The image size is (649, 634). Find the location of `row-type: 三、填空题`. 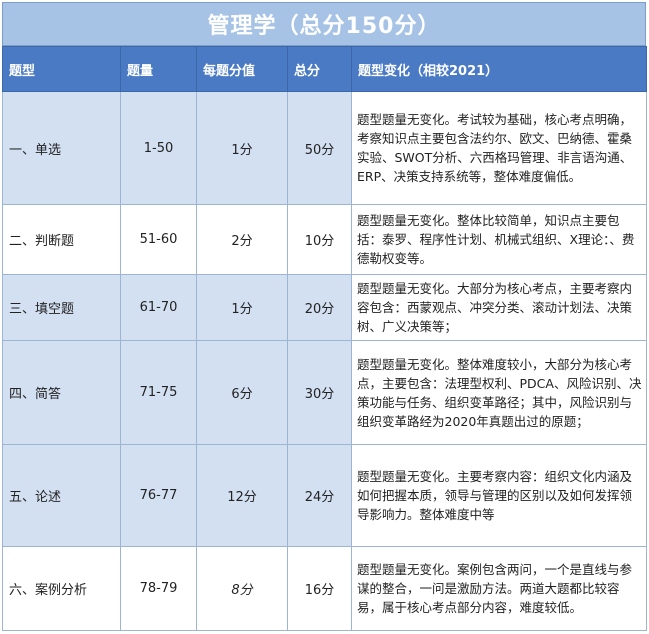

row-type: 三、填空题 is located at coordinates (61, 307).